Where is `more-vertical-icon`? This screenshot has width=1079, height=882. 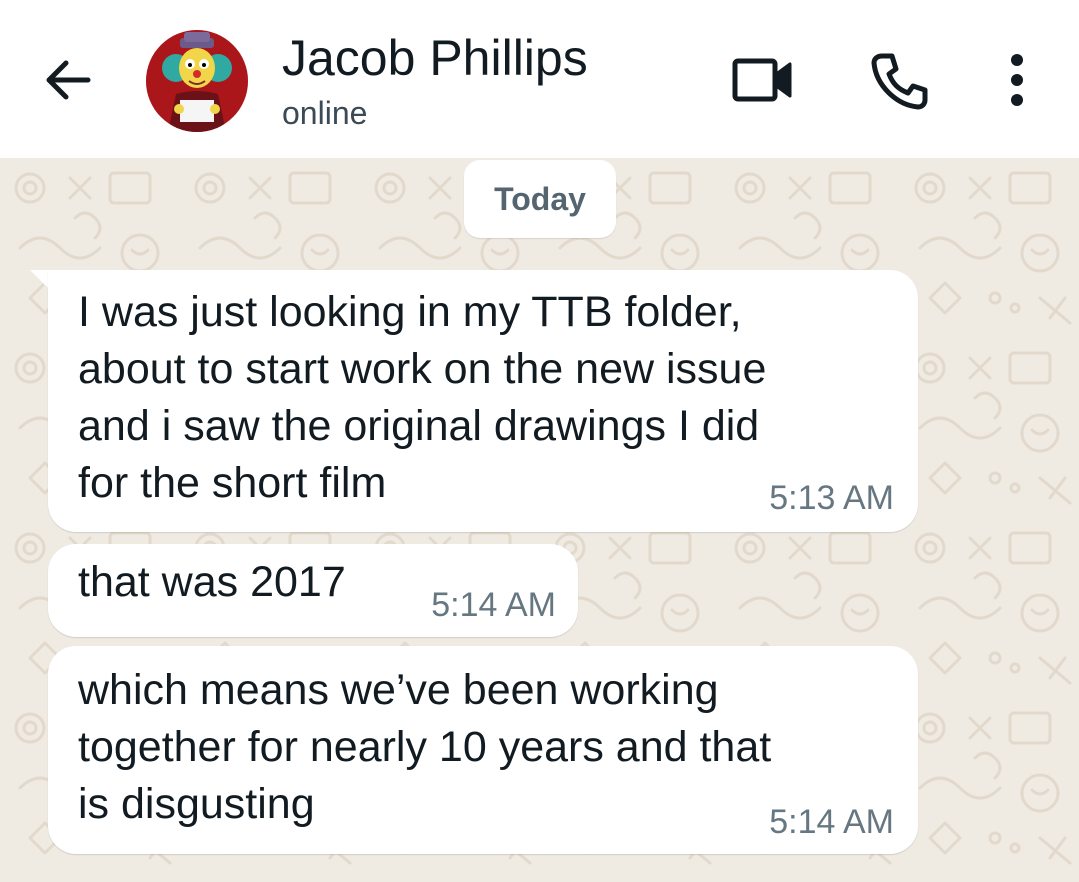
more-vertical-icon is located at coordinates (1017, 80).